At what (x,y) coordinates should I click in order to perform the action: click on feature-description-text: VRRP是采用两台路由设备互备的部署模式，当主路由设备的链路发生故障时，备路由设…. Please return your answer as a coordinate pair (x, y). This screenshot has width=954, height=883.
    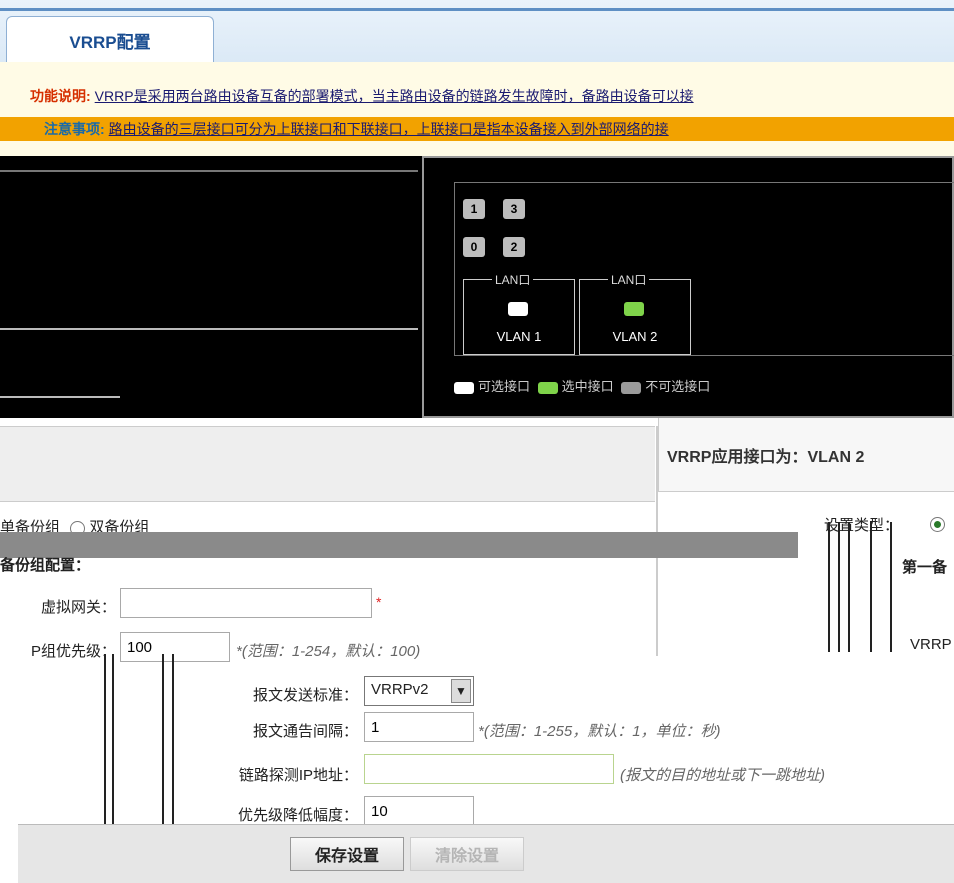
    Looking at the image, I should click on (394, 96).